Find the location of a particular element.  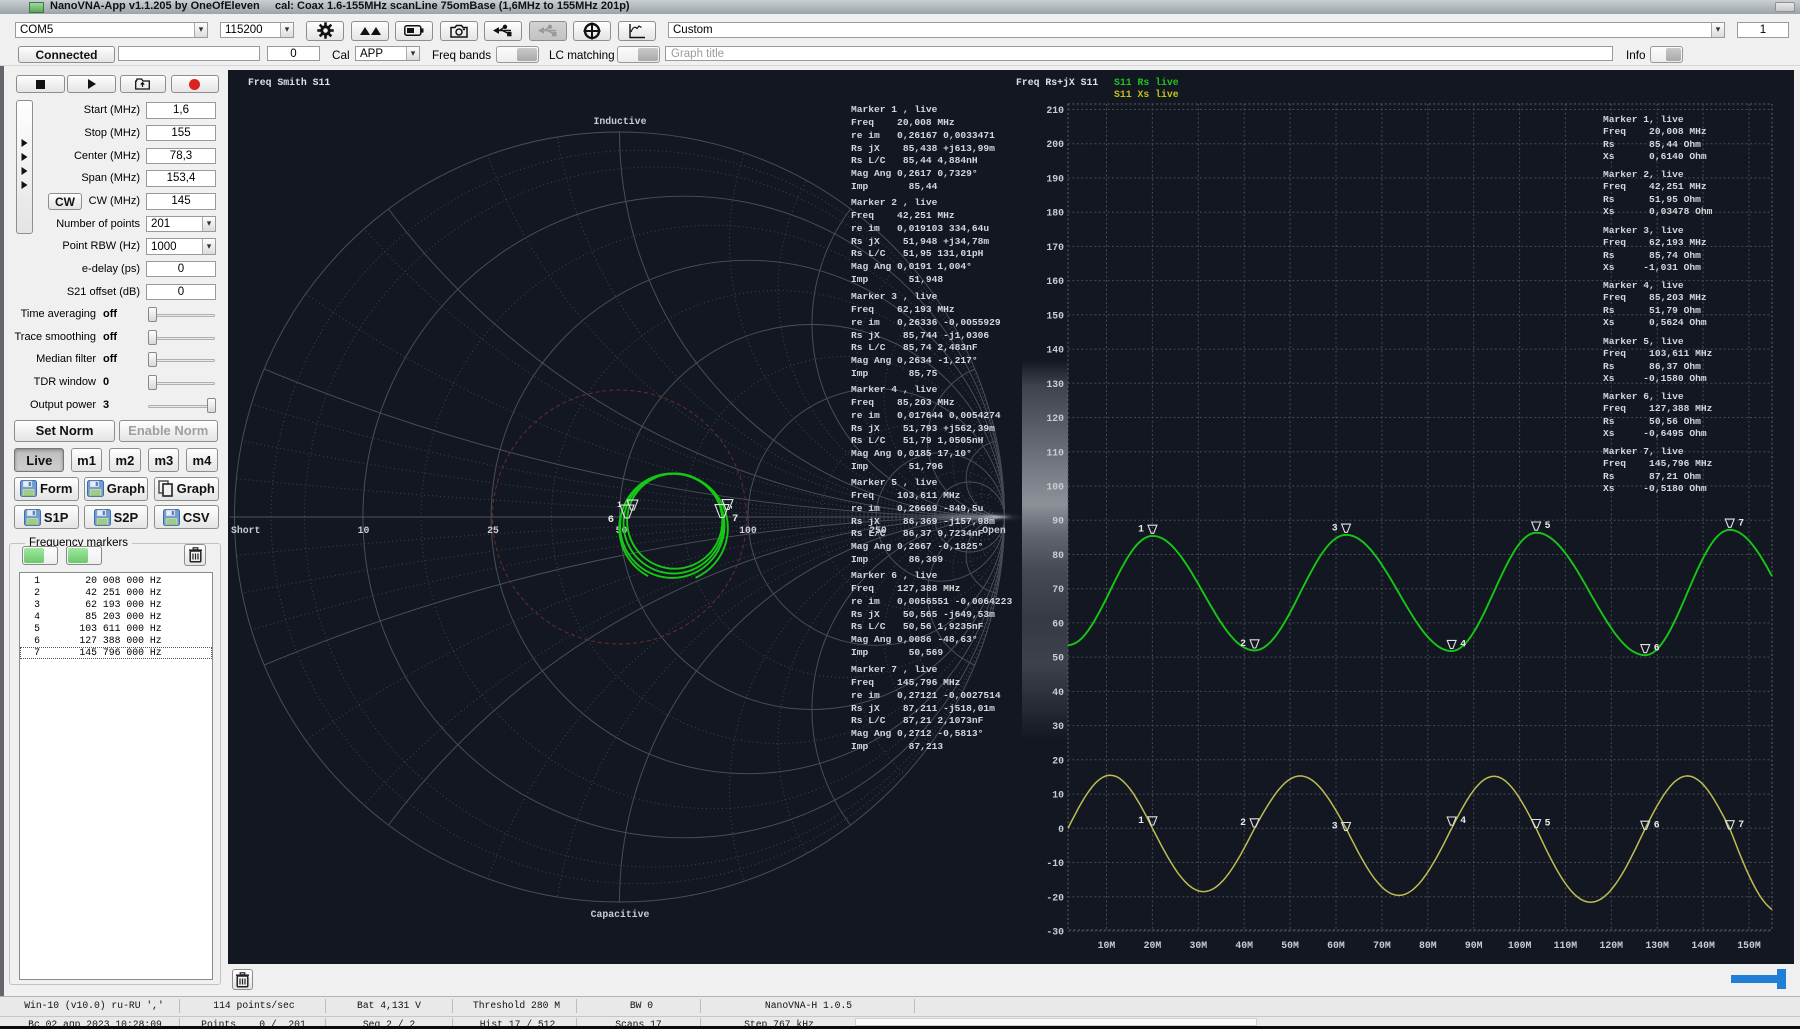

svg-text: S11 Rs live is located at coordinates (1146, 82).